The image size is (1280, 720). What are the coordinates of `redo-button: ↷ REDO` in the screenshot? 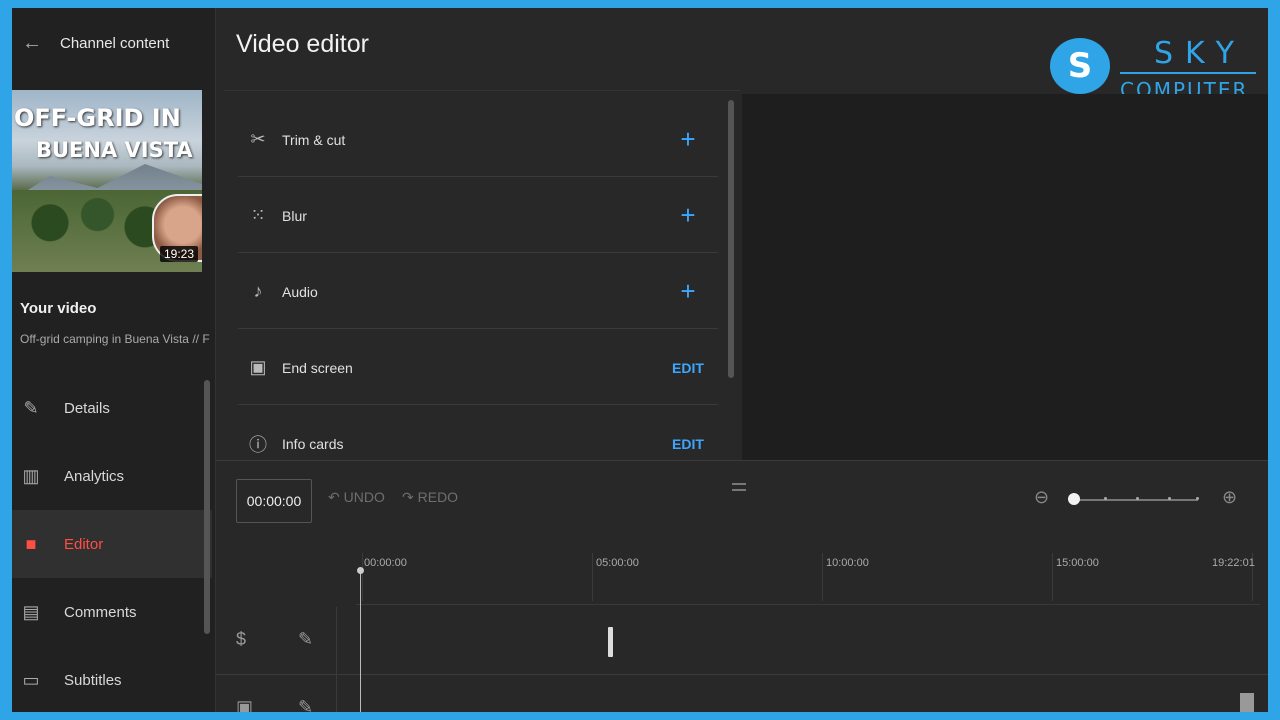 It's located at (430, 497).